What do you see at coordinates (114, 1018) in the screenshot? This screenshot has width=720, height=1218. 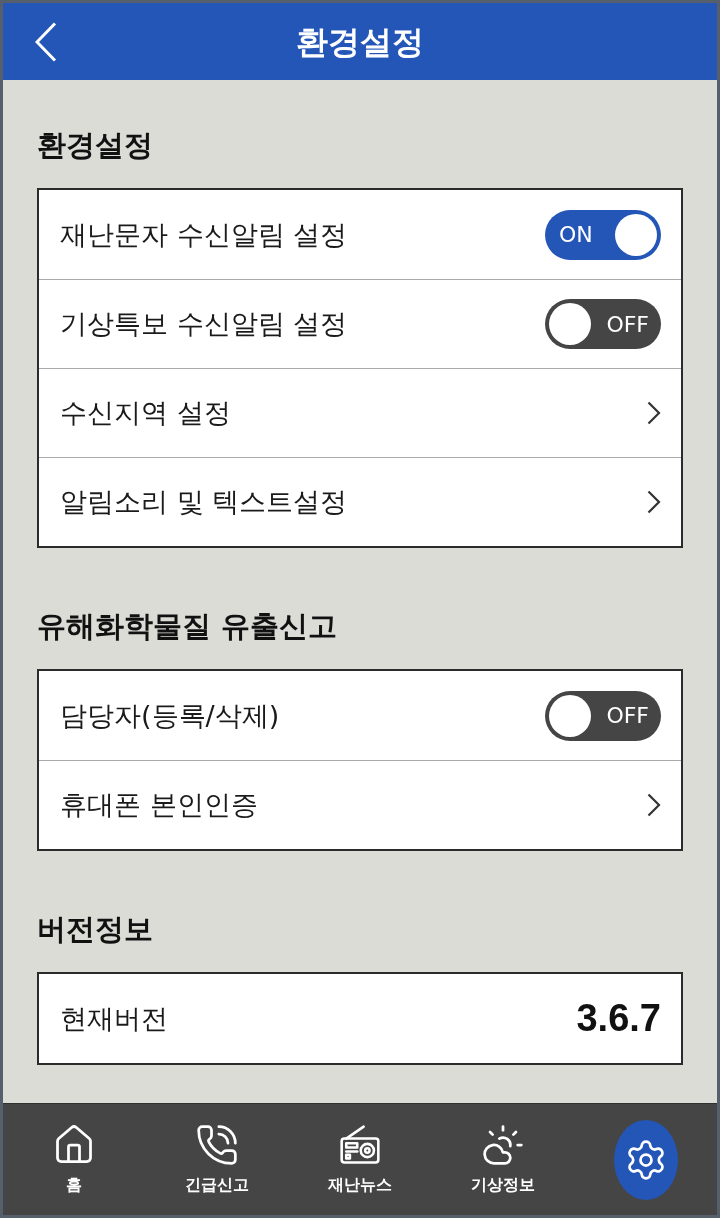 I see `setting-label: 현재버전` at bounding box center [114, 1018].